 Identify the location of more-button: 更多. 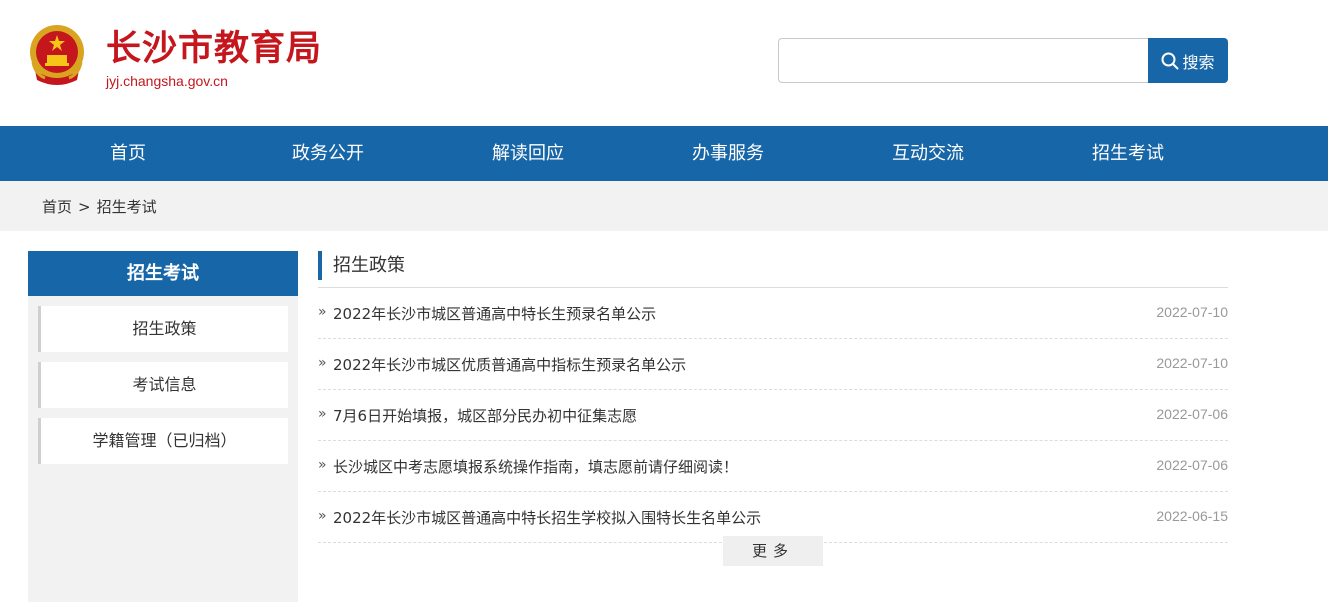
(773, 551).